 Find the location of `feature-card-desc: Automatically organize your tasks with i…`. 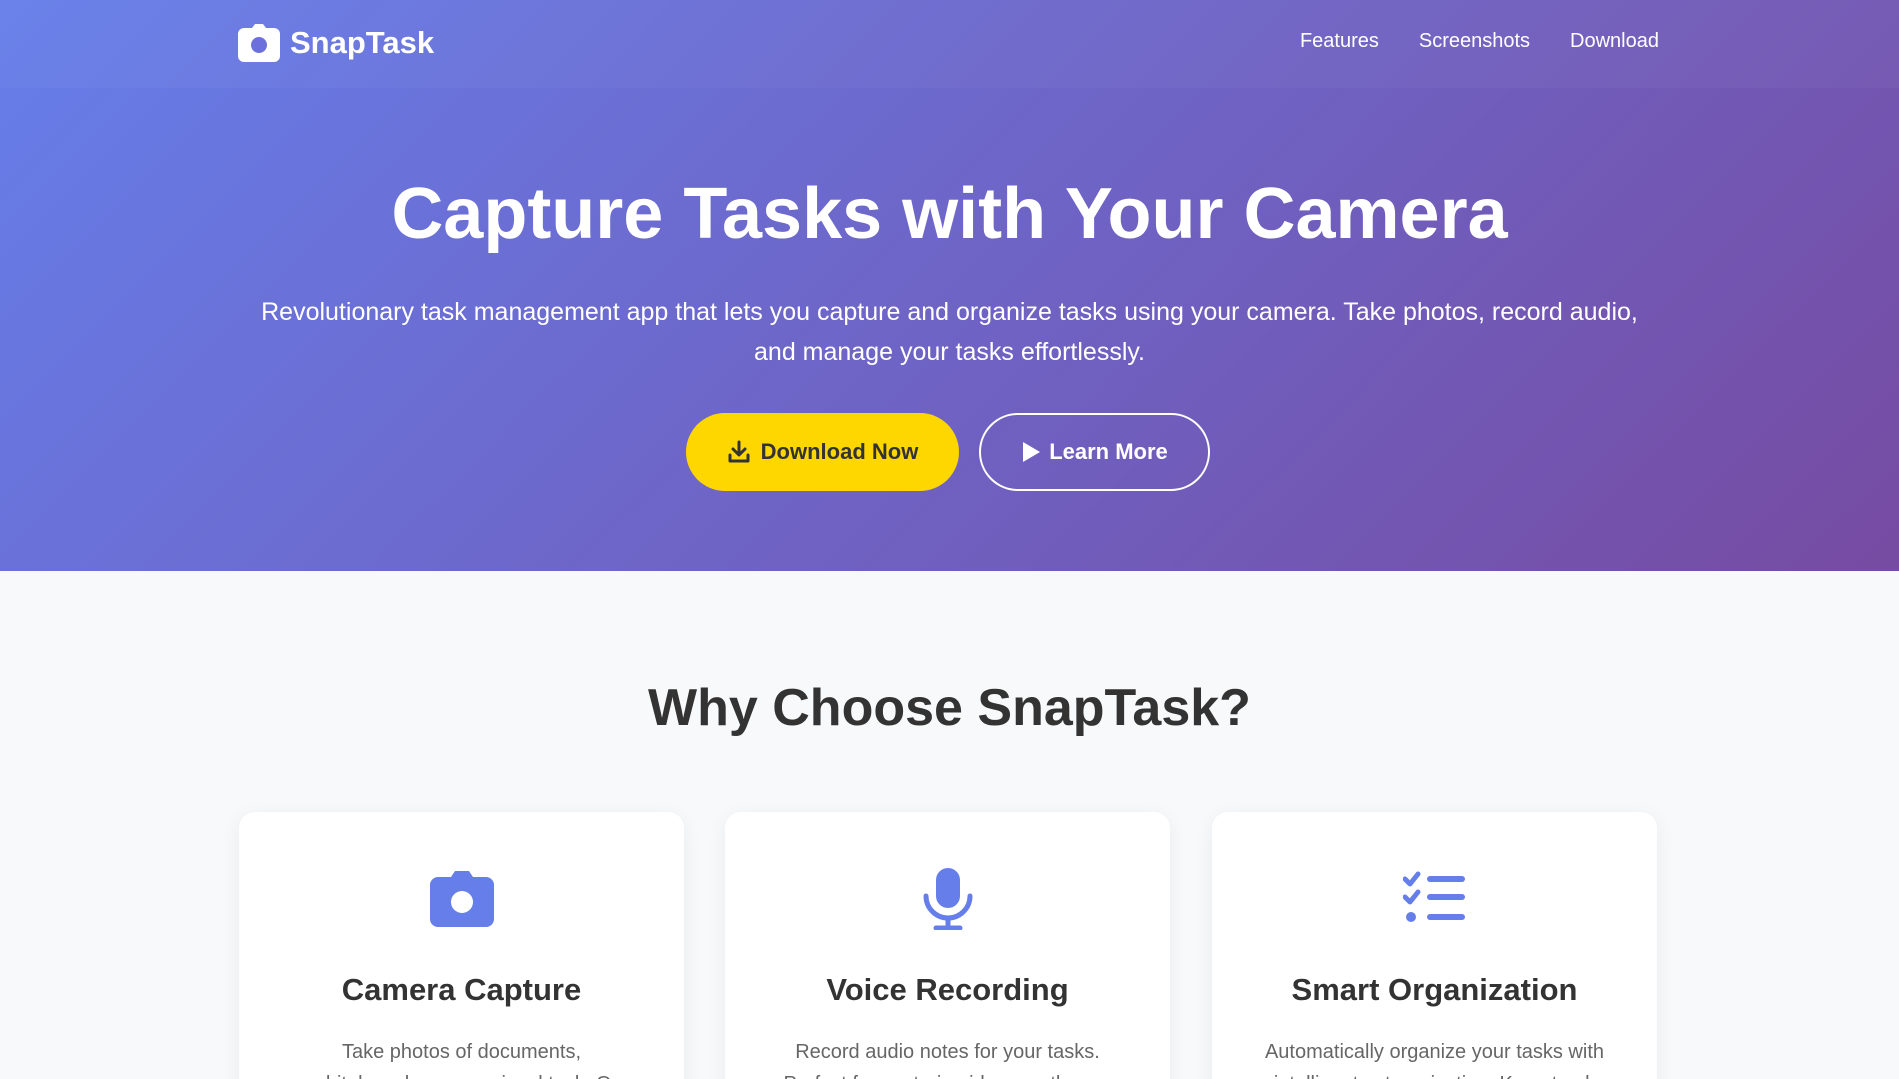

feature-card-desc: Automatically organize your tasks with i… is located at coordinates (1434, 1060).